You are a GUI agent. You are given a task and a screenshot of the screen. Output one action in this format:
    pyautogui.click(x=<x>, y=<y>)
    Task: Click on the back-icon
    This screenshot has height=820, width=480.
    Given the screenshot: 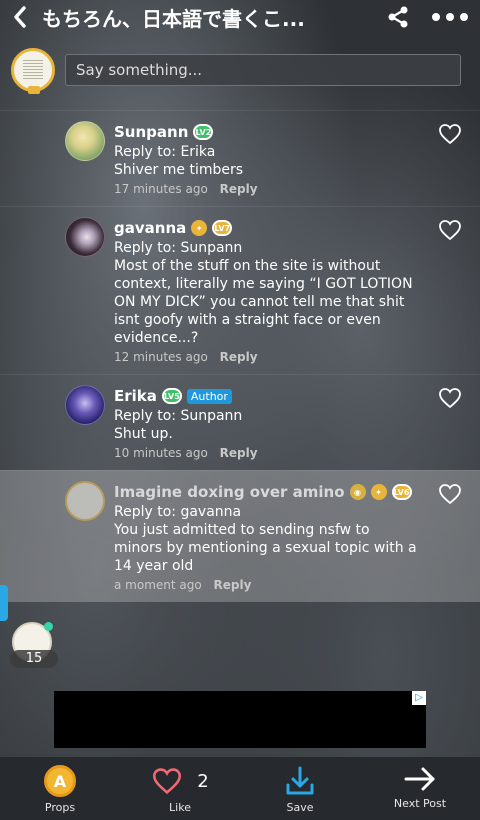 What is the action you would take?
    pyautogui.click(x=20, y=17)
    